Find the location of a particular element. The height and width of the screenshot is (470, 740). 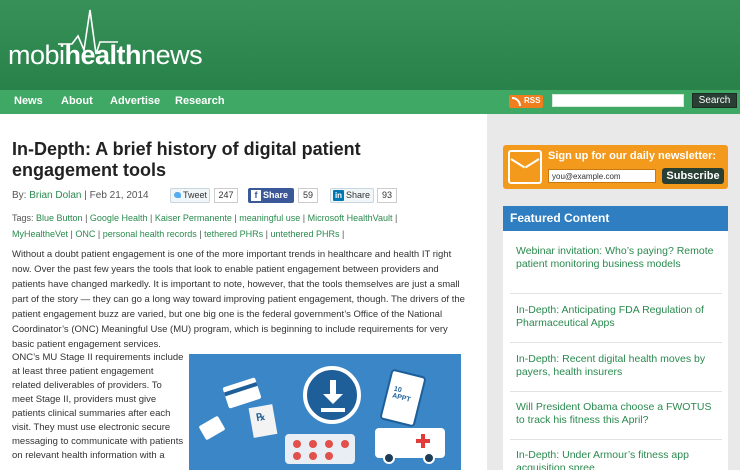

tag-link: meaningful use is located at coordinates (269, 218).